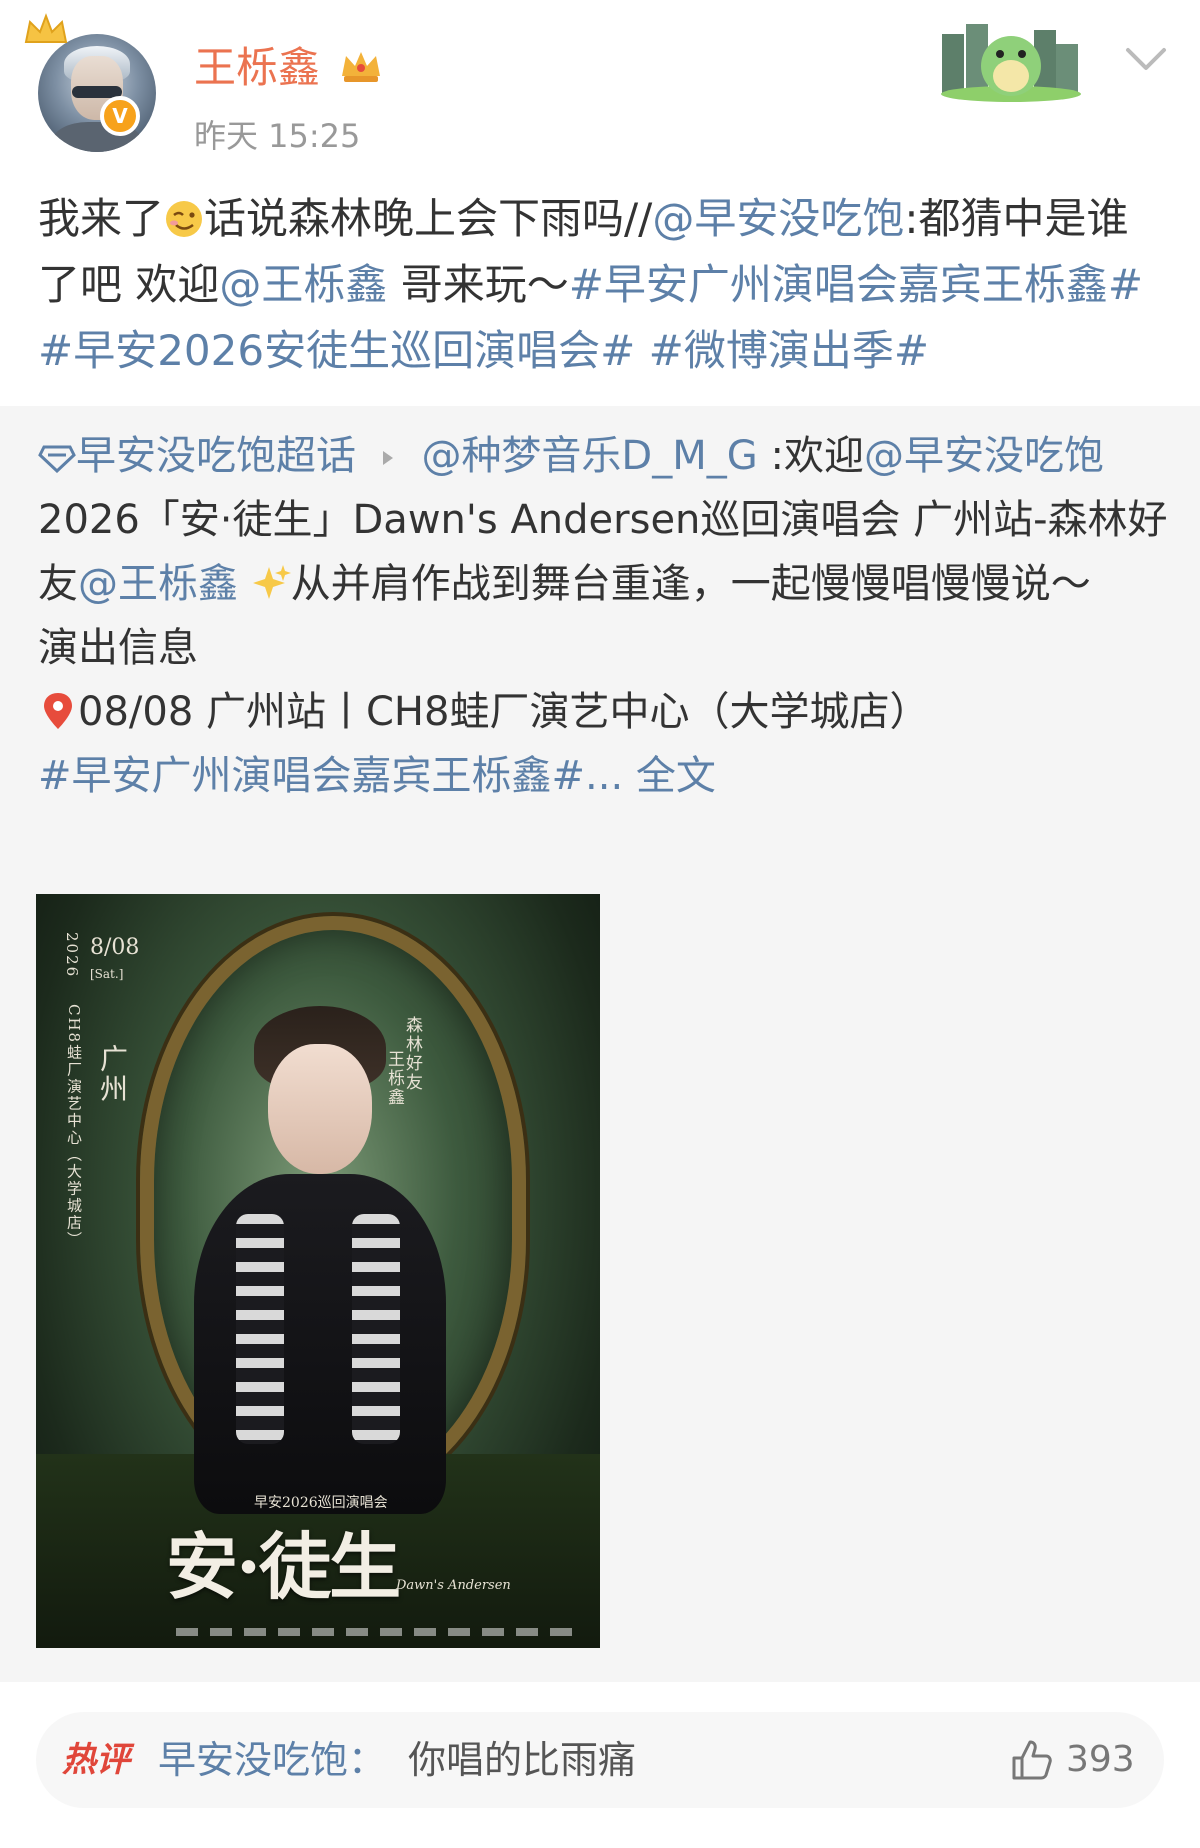 The image size is (1200, 1848). What do you see at coordinates (478, 284) in the screenshot?
I see `post-text-span: 哥来玩～` at bounding box center [478, 284].